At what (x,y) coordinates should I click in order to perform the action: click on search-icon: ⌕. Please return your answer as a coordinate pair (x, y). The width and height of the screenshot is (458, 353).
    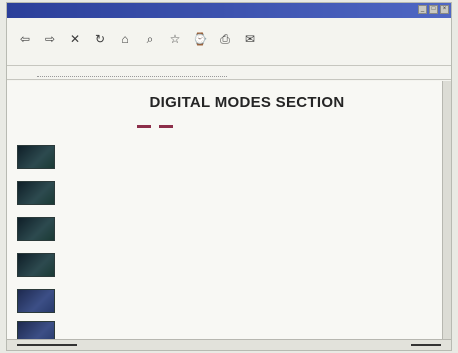
    Looking at the image, I should click on (150, 39).